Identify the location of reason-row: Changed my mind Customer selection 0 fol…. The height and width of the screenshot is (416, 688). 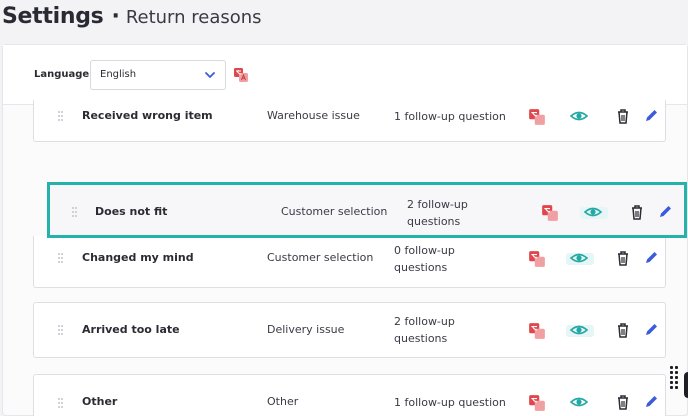
(349, 262).